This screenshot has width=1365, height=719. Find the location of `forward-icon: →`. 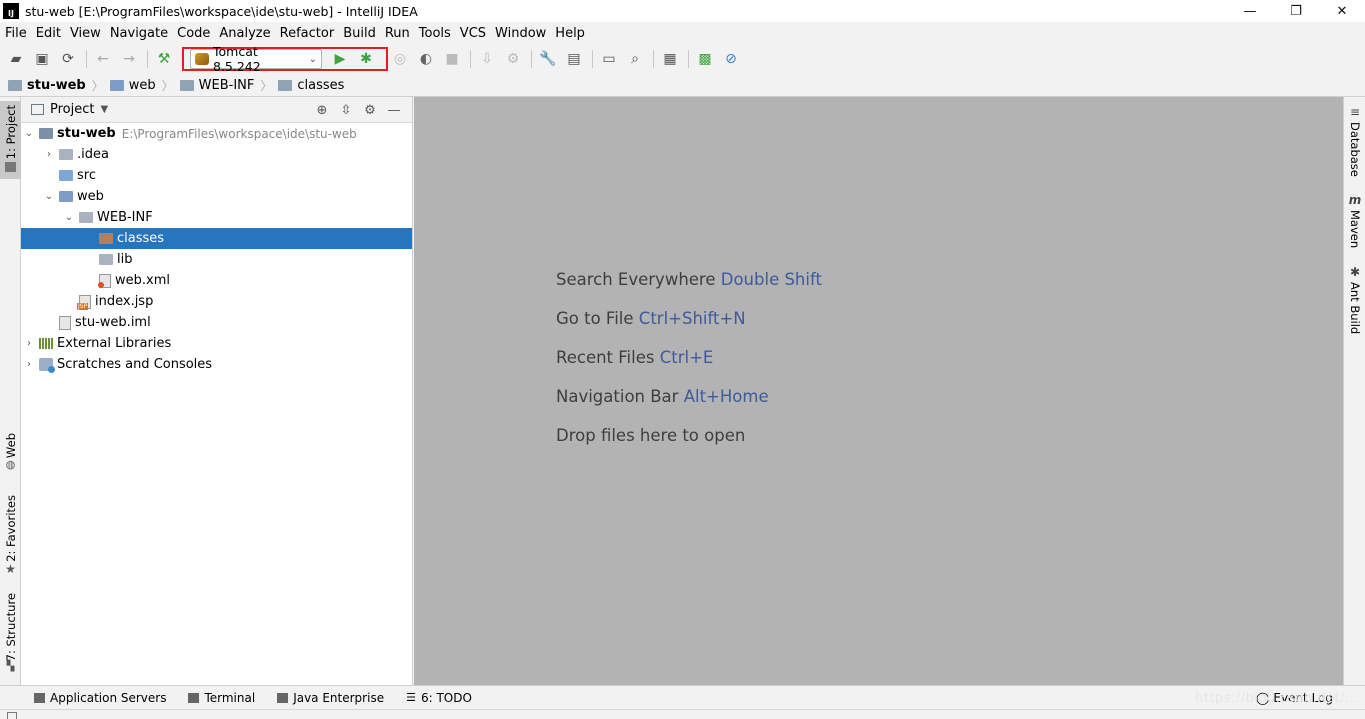

forward-icon: → is located at coordinates (129, 59).